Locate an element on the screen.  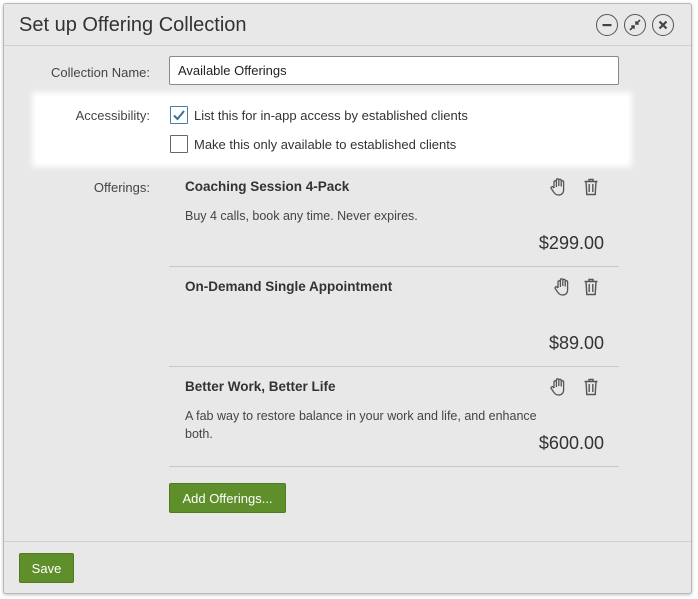
minimize-icon is located at coordinates (607, 25).